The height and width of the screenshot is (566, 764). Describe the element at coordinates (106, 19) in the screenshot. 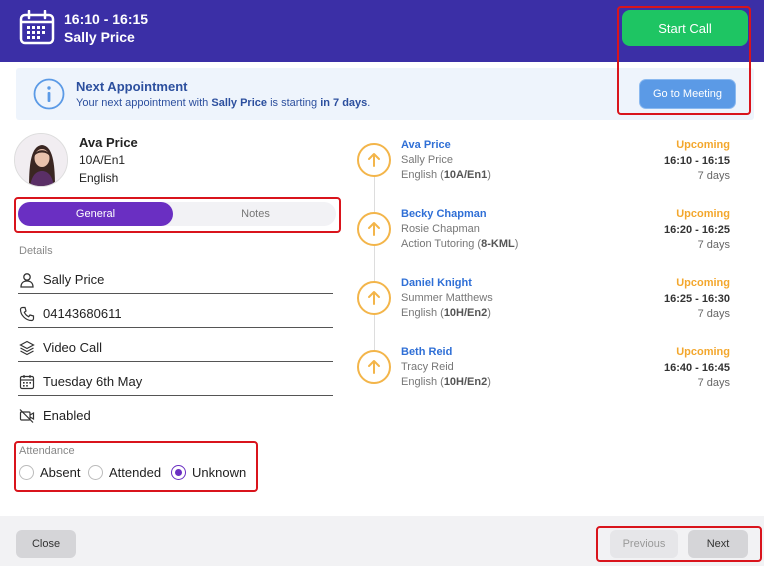

I see `appointment-time: 16:10 - 16:15` at that location.